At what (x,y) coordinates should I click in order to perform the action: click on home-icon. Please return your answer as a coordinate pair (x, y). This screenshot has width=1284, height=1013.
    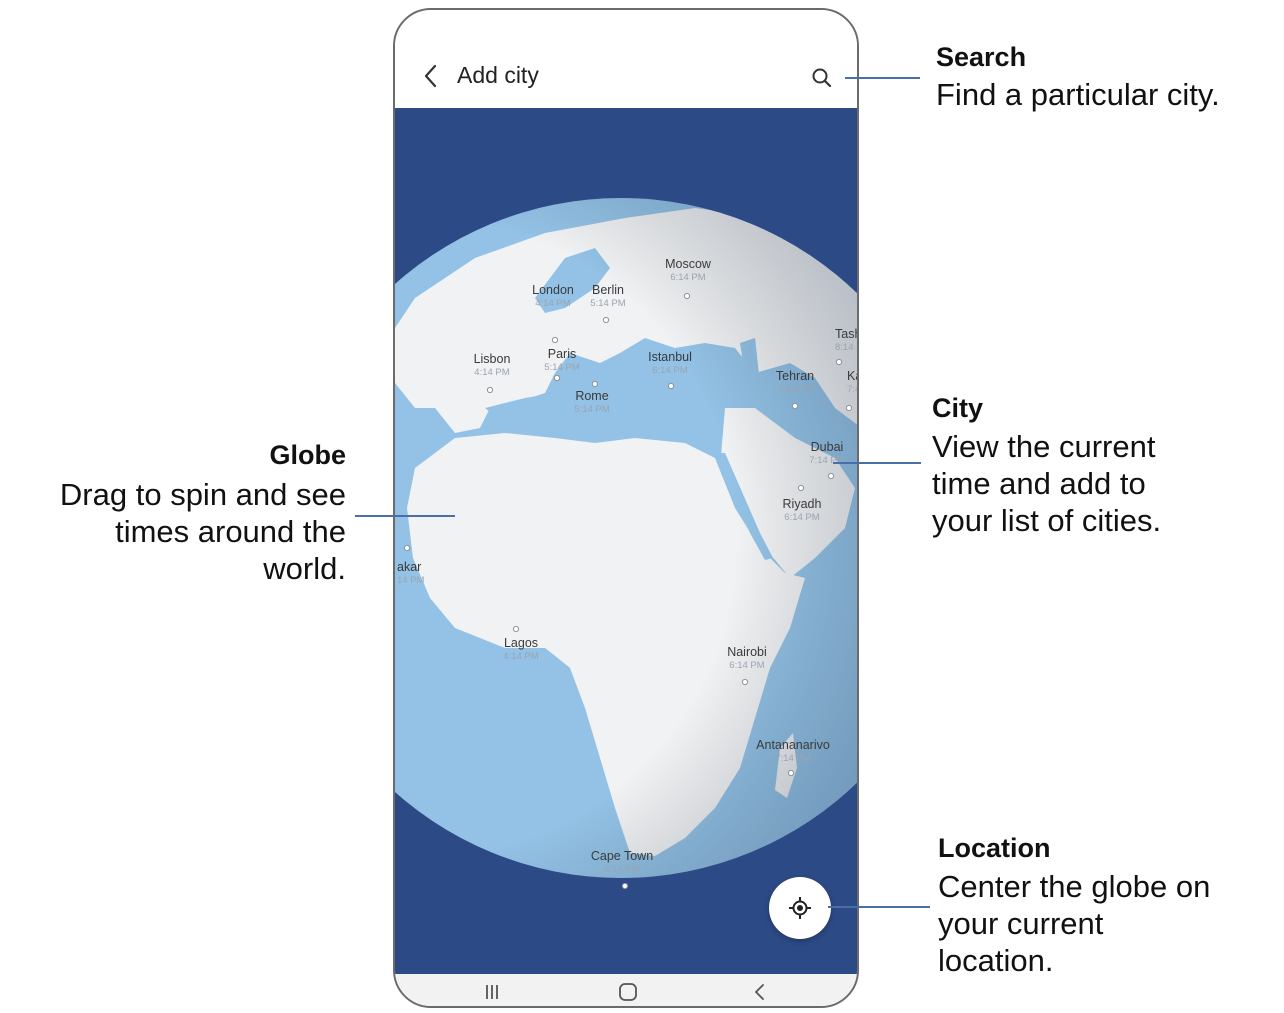
    Looking at the image, I should click on (628, 992).